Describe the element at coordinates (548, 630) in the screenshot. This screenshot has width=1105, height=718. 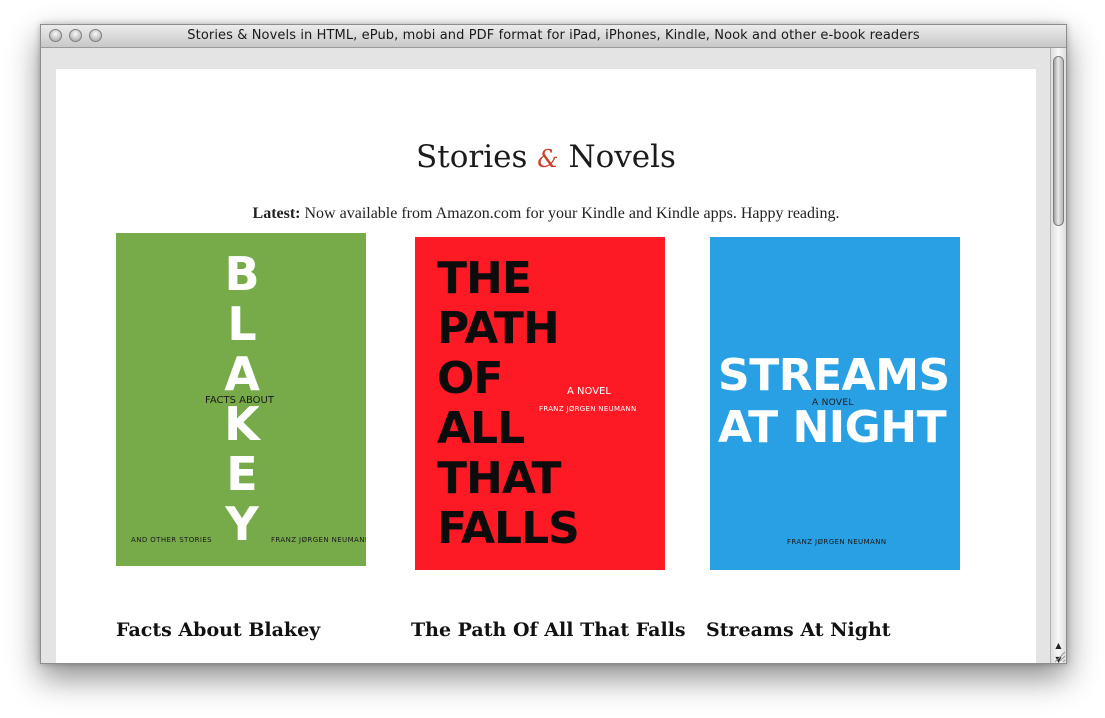
I see `book-title-link: The Path Of All That Falls` at that location.